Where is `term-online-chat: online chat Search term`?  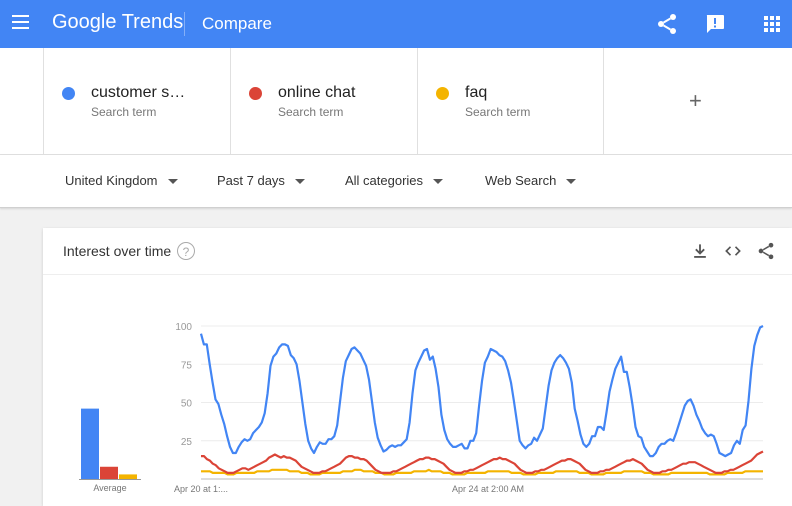 term-online-chat: online chat Search term is located at coordinates (324, 101).